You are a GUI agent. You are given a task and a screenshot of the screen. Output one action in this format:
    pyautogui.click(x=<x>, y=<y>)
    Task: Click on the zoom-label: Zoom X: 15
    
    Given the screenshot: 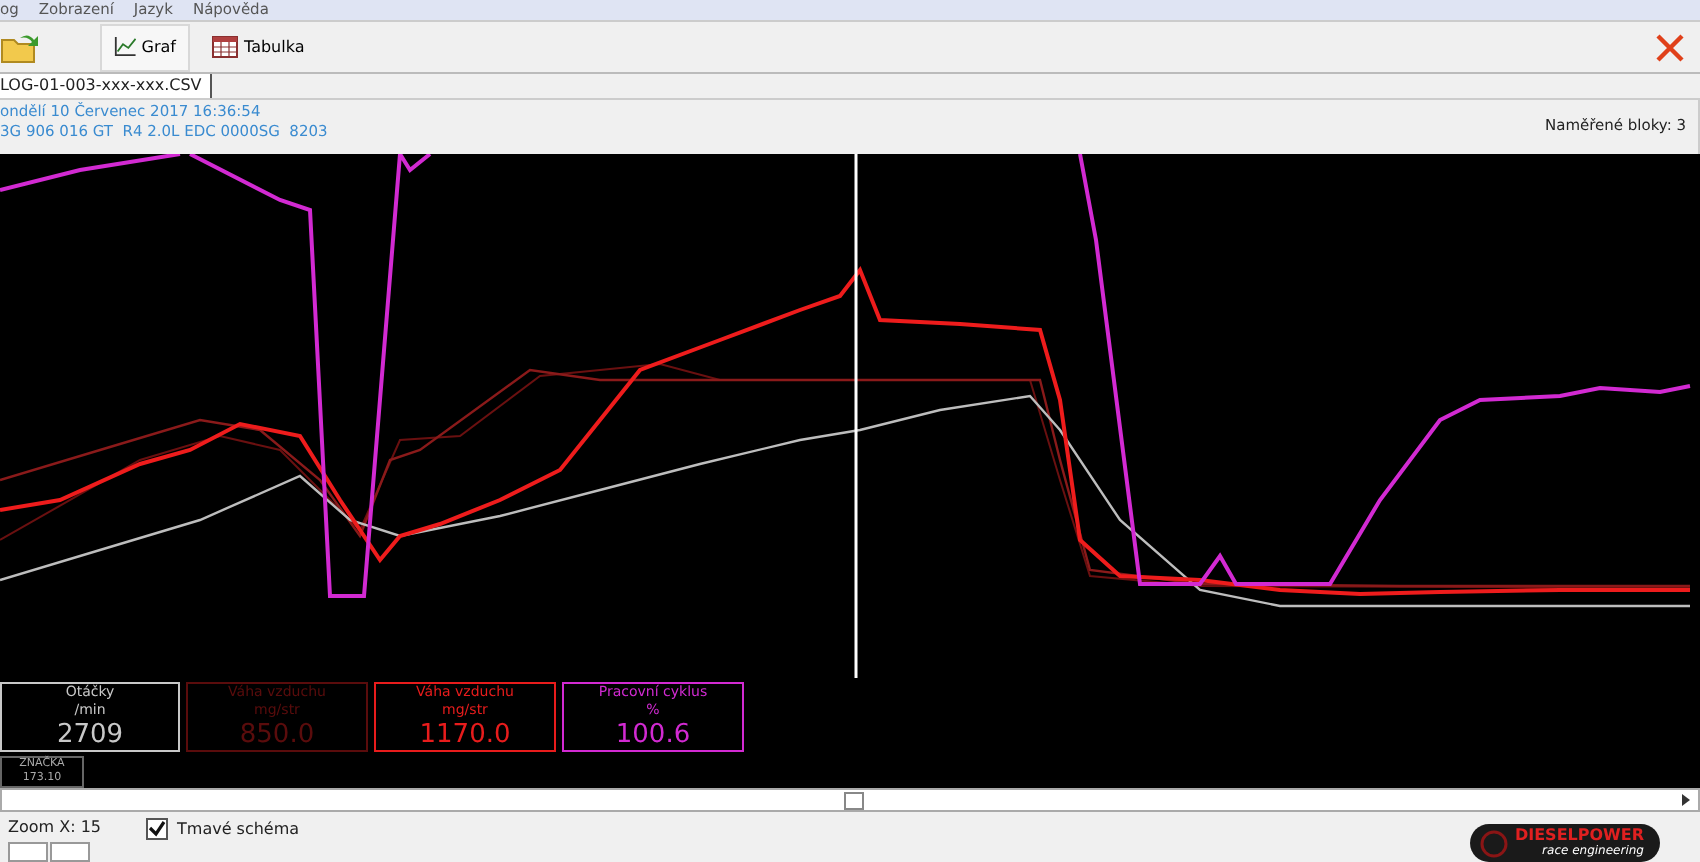 What is the action you would take?
    pyautogui.click(x=55, y=829)
    